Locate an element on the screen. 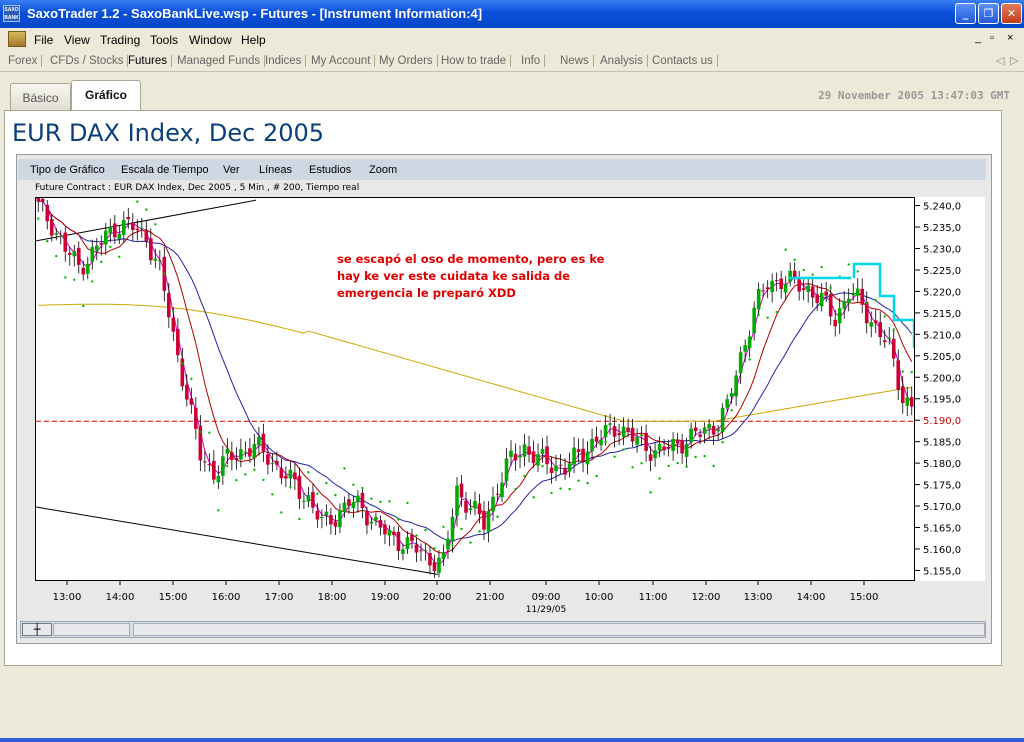 The image size is (1024, 742). x-tick-label: 15:00 is located at coordinates (864, 597).